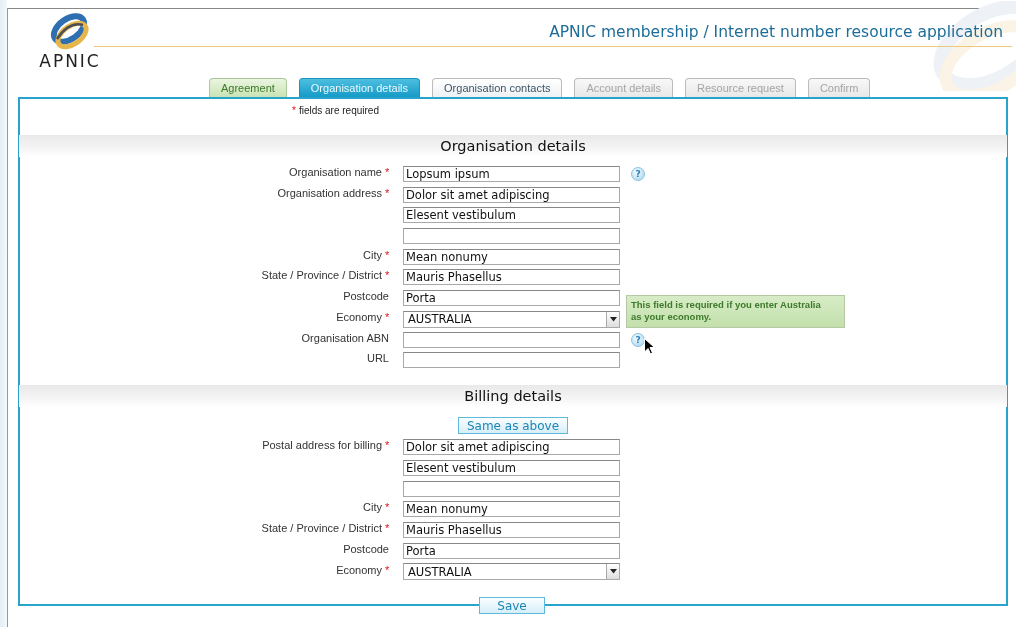 This screenshot has height=627, width=1016. I want to click on save-button: Save, so click(512, 605).